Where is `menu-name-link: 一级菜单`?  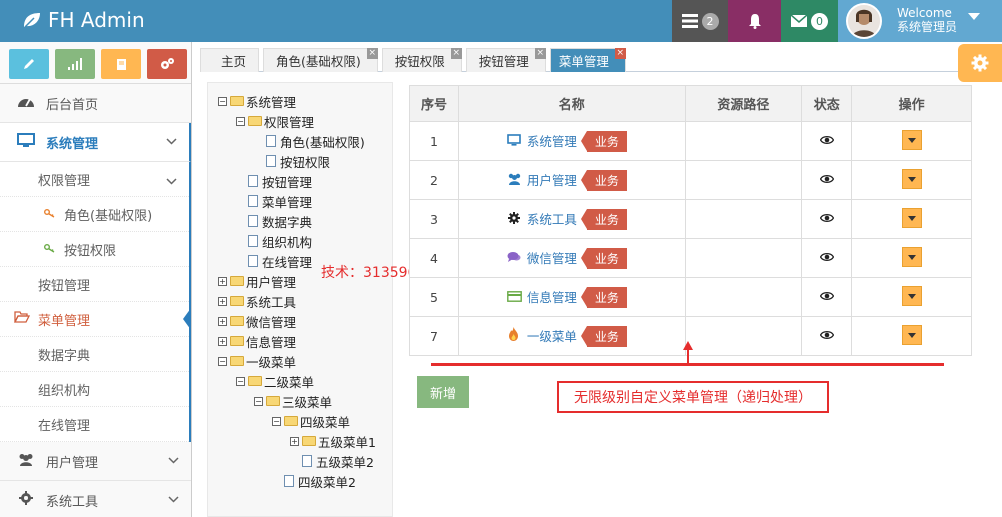
menu-name-link: 一级菜单 is located at coordinates (552, 336).